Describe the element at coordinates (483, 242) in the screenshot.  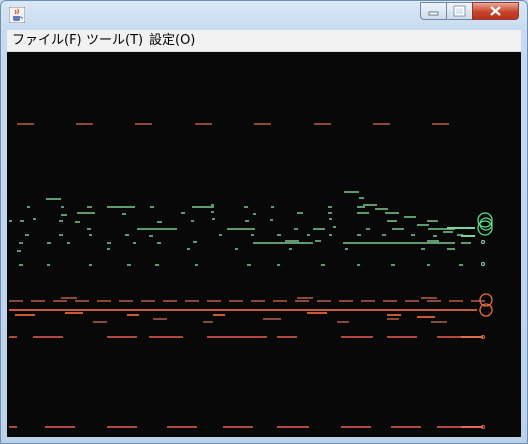
I see `note-ring-green` at that location.